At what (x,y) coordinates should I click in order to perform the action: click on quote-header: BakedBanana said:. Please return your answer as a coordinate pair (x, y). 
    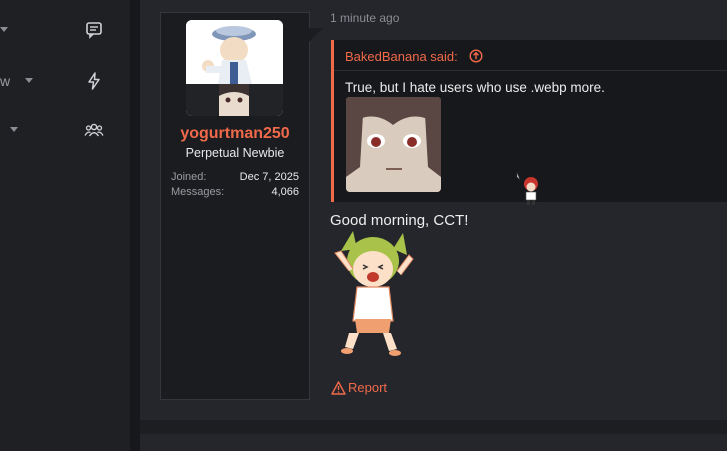
    Looking at the image, I should click on (530, 55).